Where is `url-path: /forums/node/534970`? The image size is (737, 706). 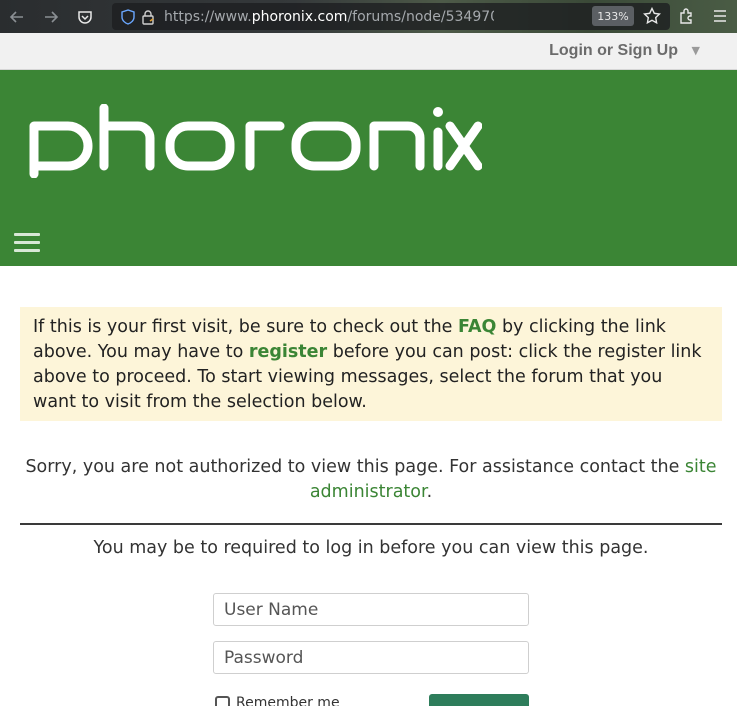
url-path: /forums/node/534970 is located at coordinates (420, 16).